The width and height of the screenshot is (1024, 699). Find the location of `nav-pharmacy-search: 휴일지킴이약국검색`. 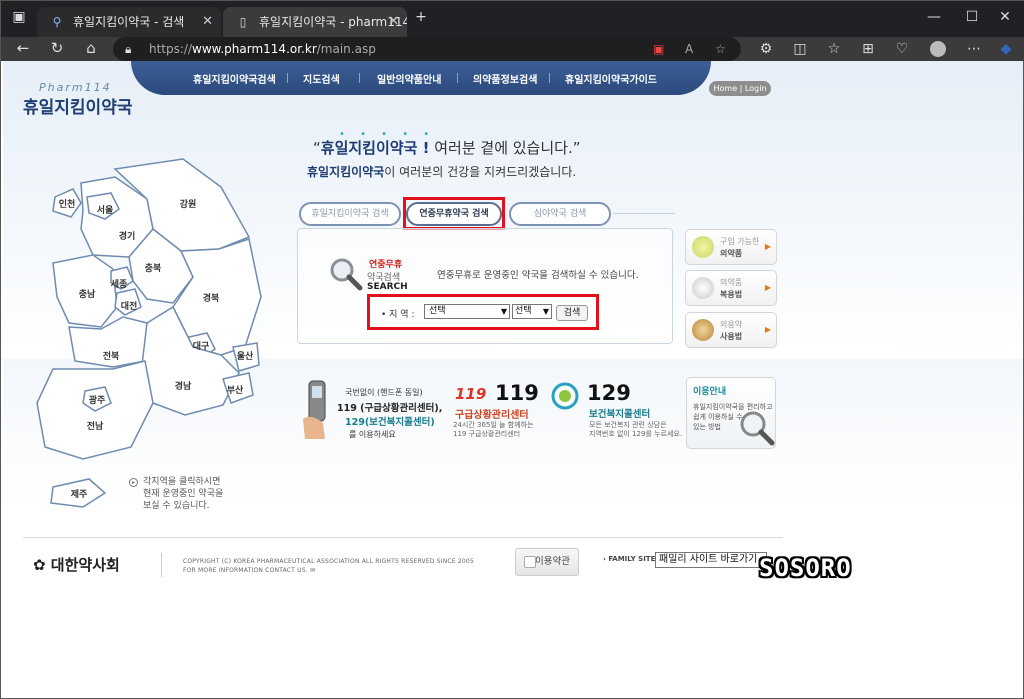

nav-pharmacy-search: 휴일지킴이약국검색 is located at coordinates (234, 78).